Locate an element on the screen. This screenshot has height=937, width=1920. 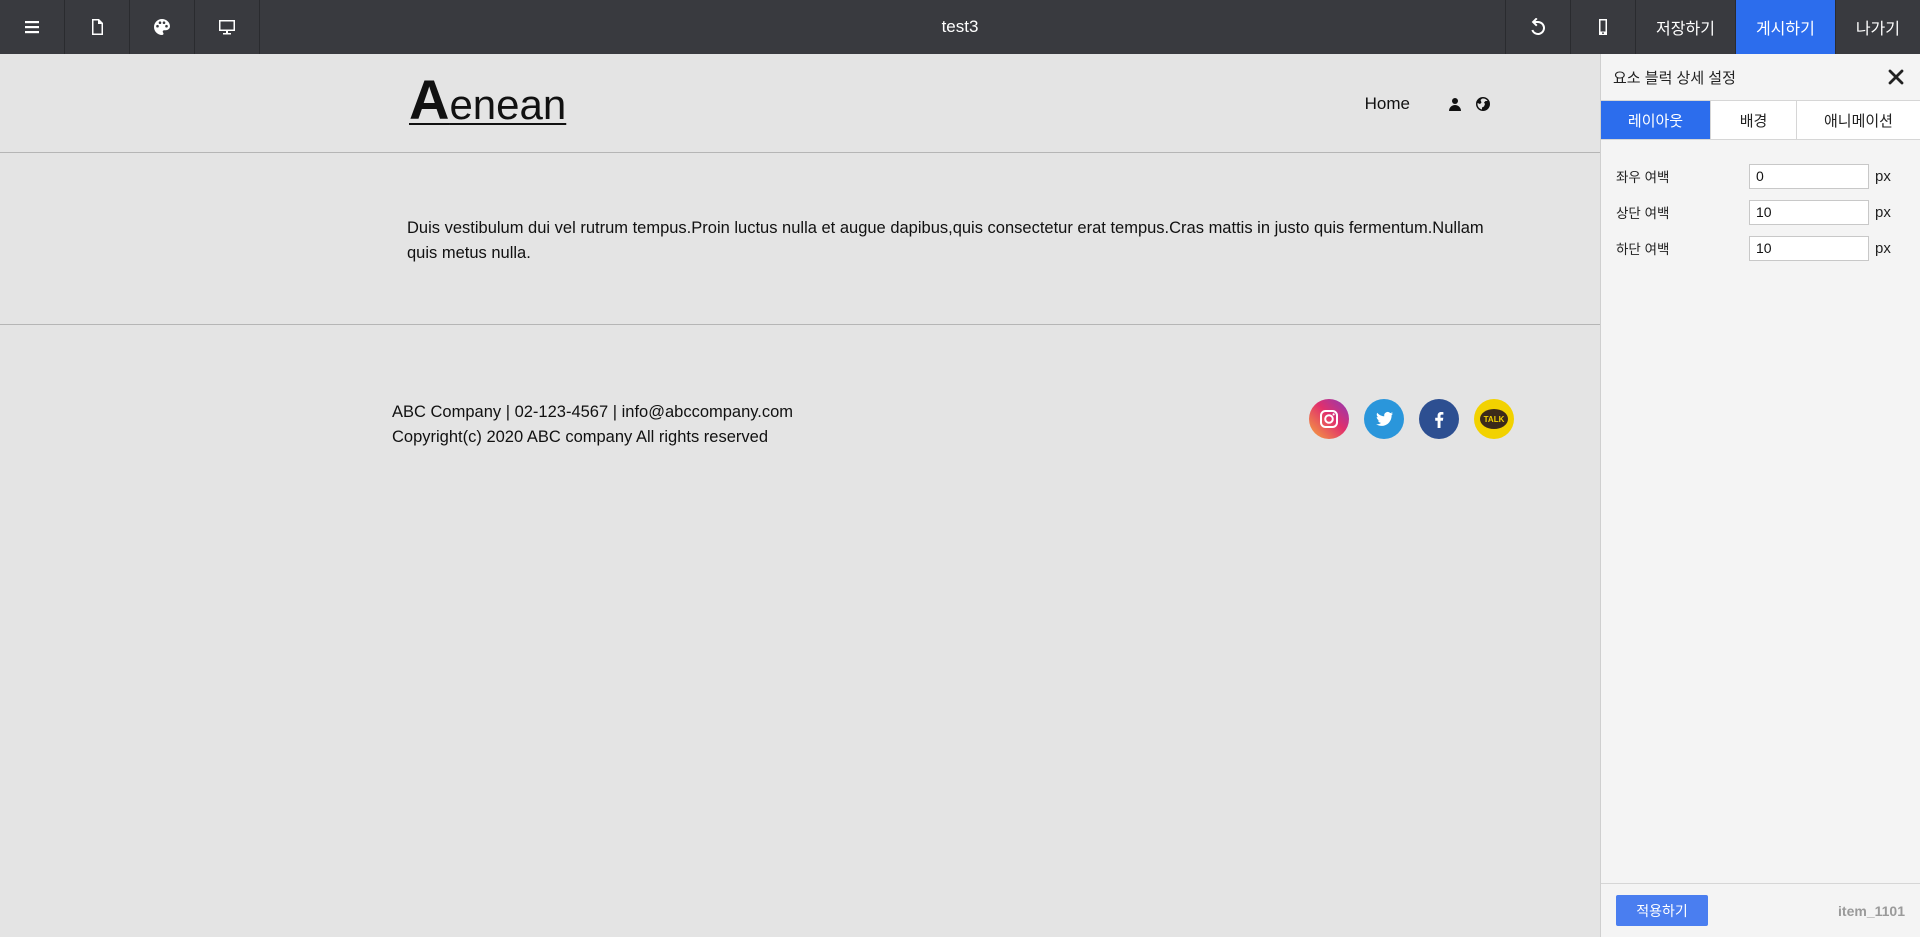
kakaotalk-icon: TALK is located at coordinates (1494, 419).